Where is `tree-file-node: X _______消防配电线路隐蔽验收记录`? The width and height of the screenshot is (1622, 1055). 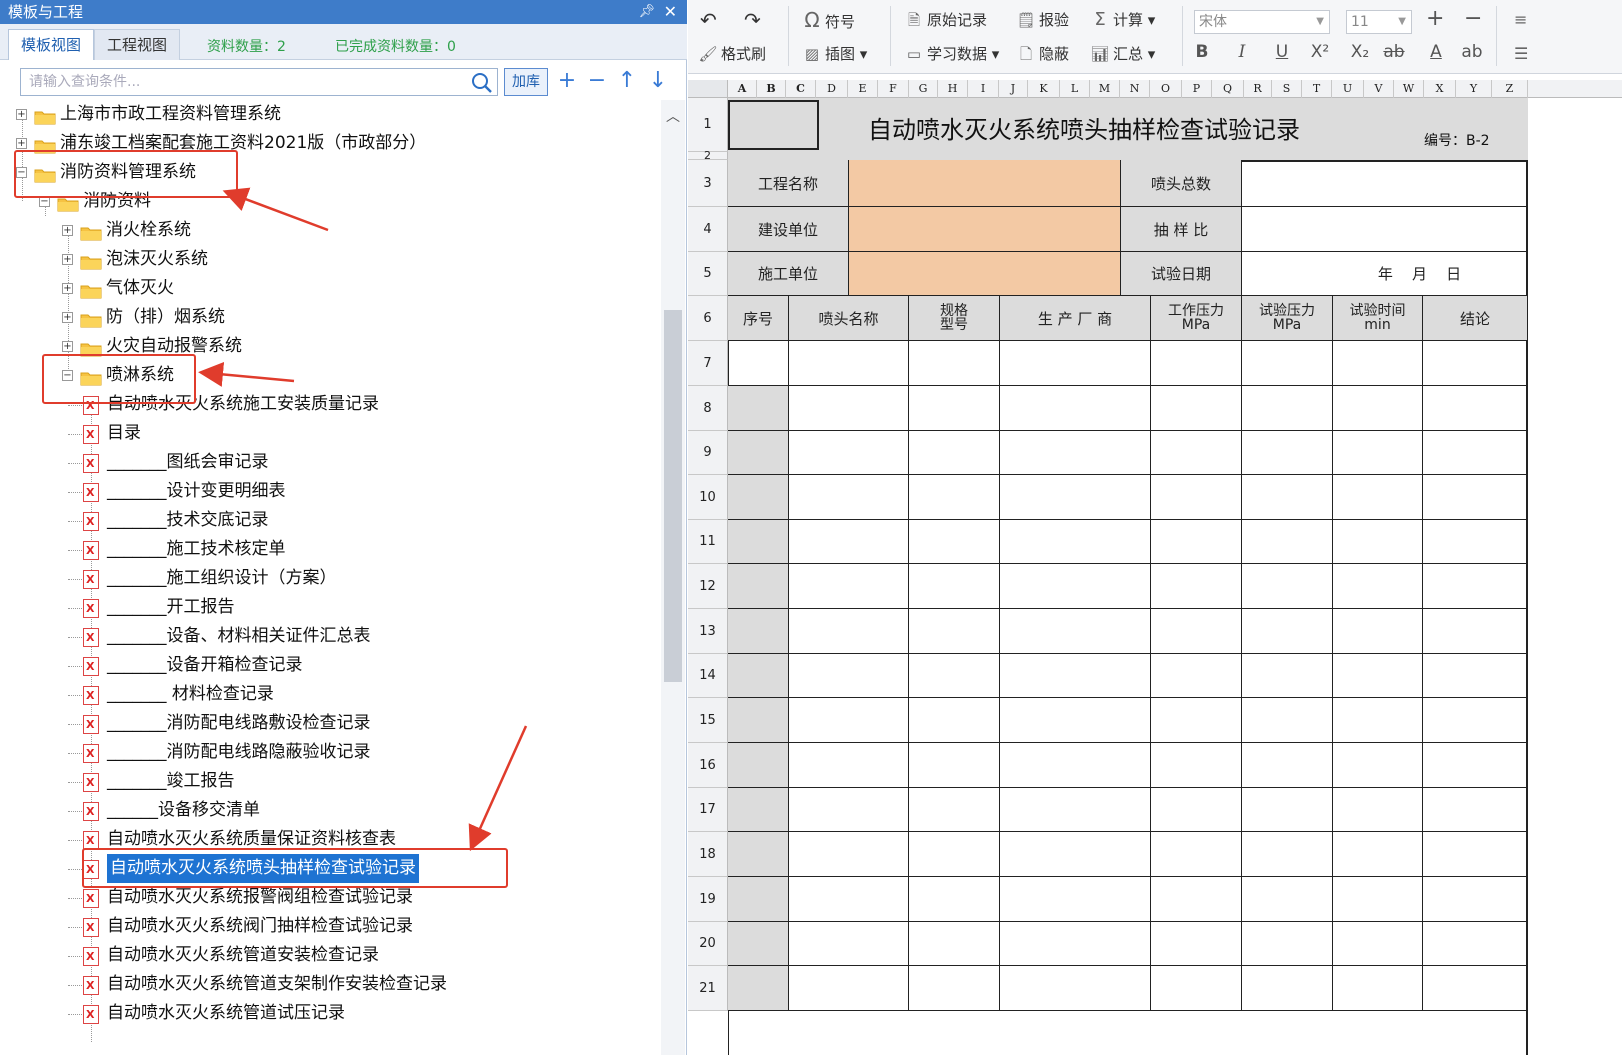 tree-file-node: X _______消防配电线路隐蔽验收记录 is located at coordinates (330, 752).